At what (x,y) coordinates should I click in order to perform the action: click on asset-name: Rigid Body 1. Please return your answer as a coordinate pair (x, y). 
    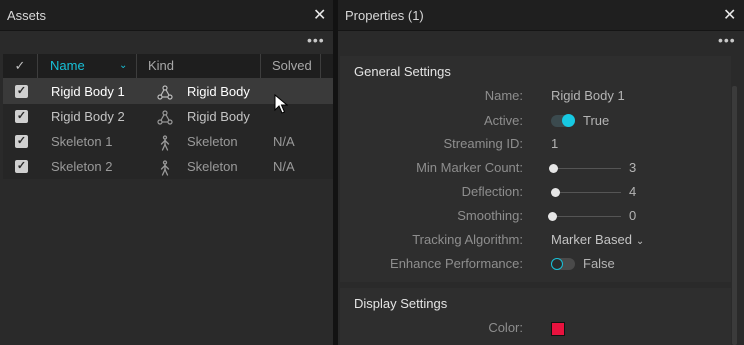
    Looking at the image, I should click on (88, 91).